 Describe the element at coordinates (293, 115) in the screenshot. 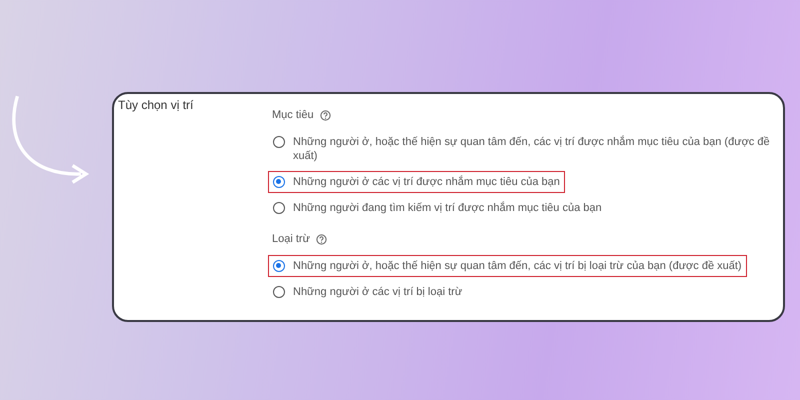

I see `group-heading: Mục tiêu` at that location.